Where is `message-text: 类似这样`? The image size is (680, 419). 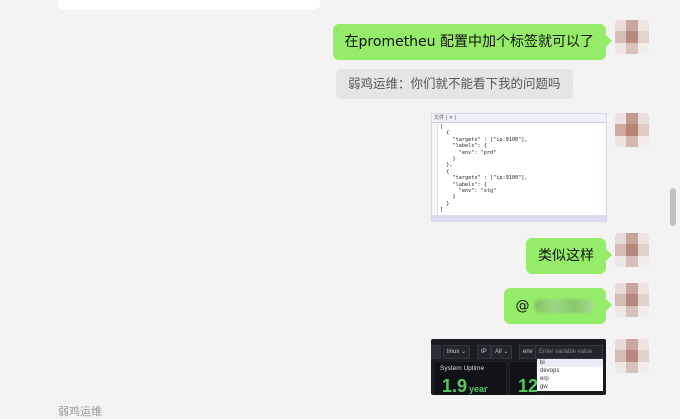
message-text: 类似这样 is located at coordinates (566, 256).